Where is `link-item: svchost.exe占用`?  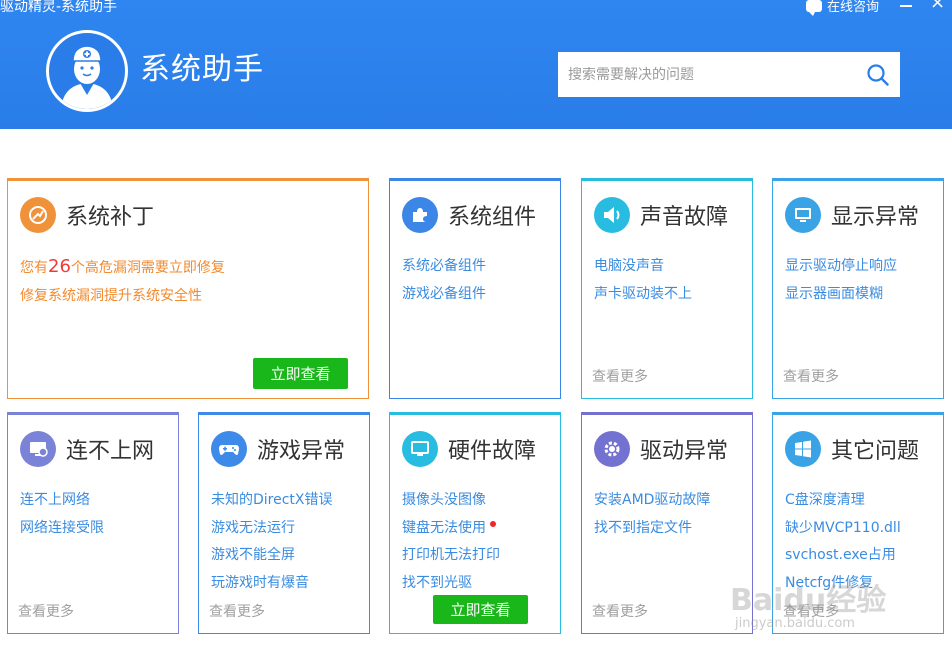
link-item: svchost.exe占用 is located at coordinates (843, 556).